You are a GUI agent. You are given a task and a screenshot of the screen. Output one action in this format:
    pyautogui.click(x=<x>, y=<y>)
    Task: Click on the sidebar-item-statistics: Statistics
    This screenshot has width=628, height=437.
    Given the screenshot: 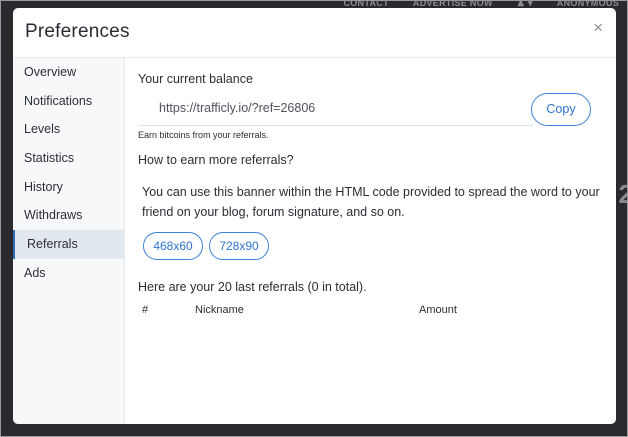 What is the action you would take?
    pyautogui.click(x=68, y=158)
    